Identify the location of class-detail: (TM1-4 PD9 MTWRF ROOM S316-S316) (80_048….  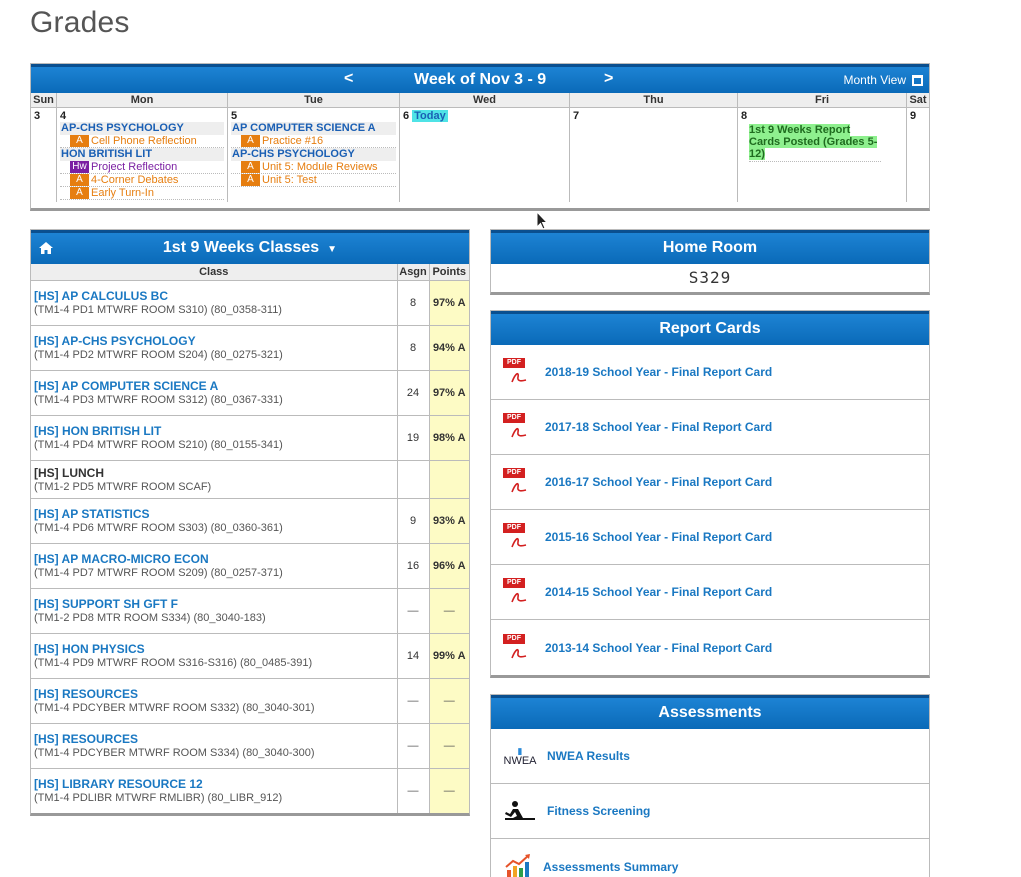
(173, 663).